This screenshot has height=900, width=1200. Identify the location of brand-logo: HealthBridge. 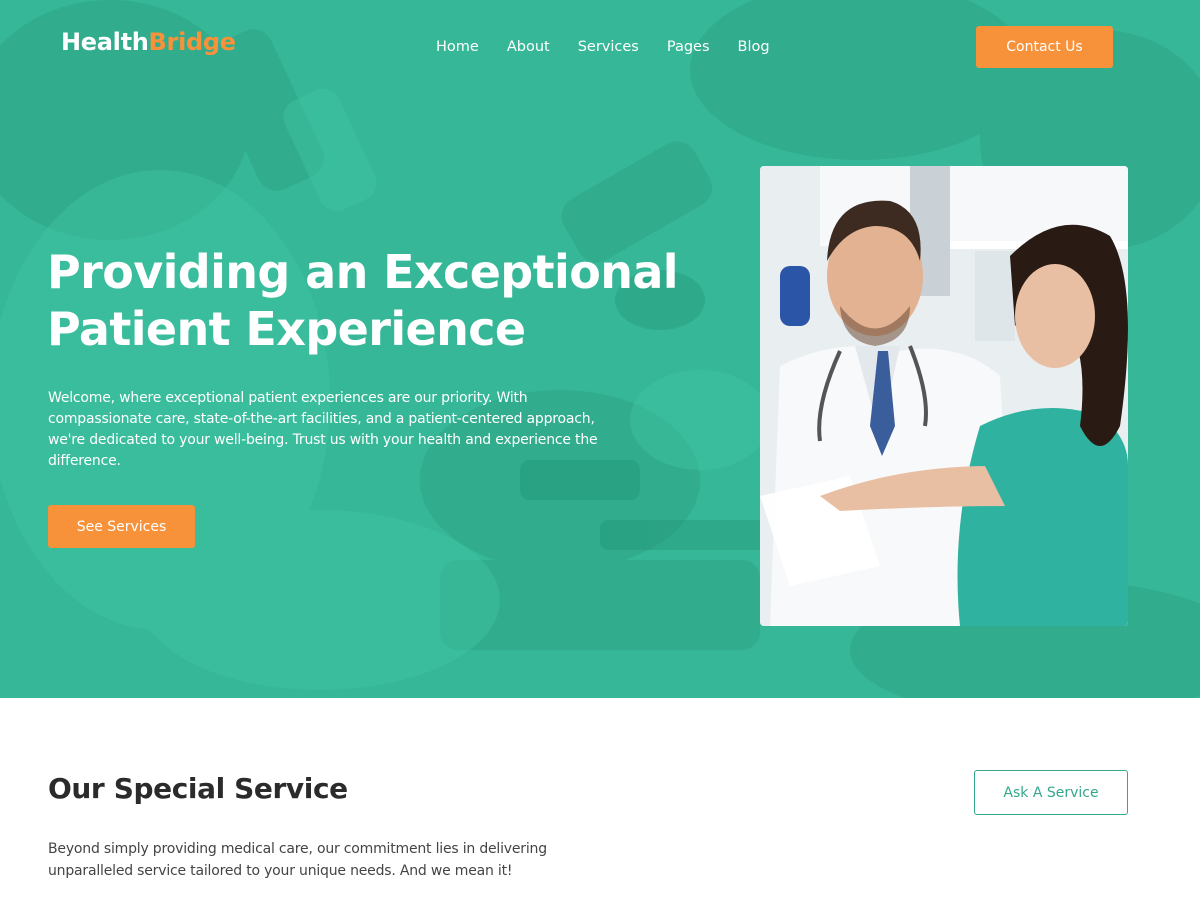
(148, 42).